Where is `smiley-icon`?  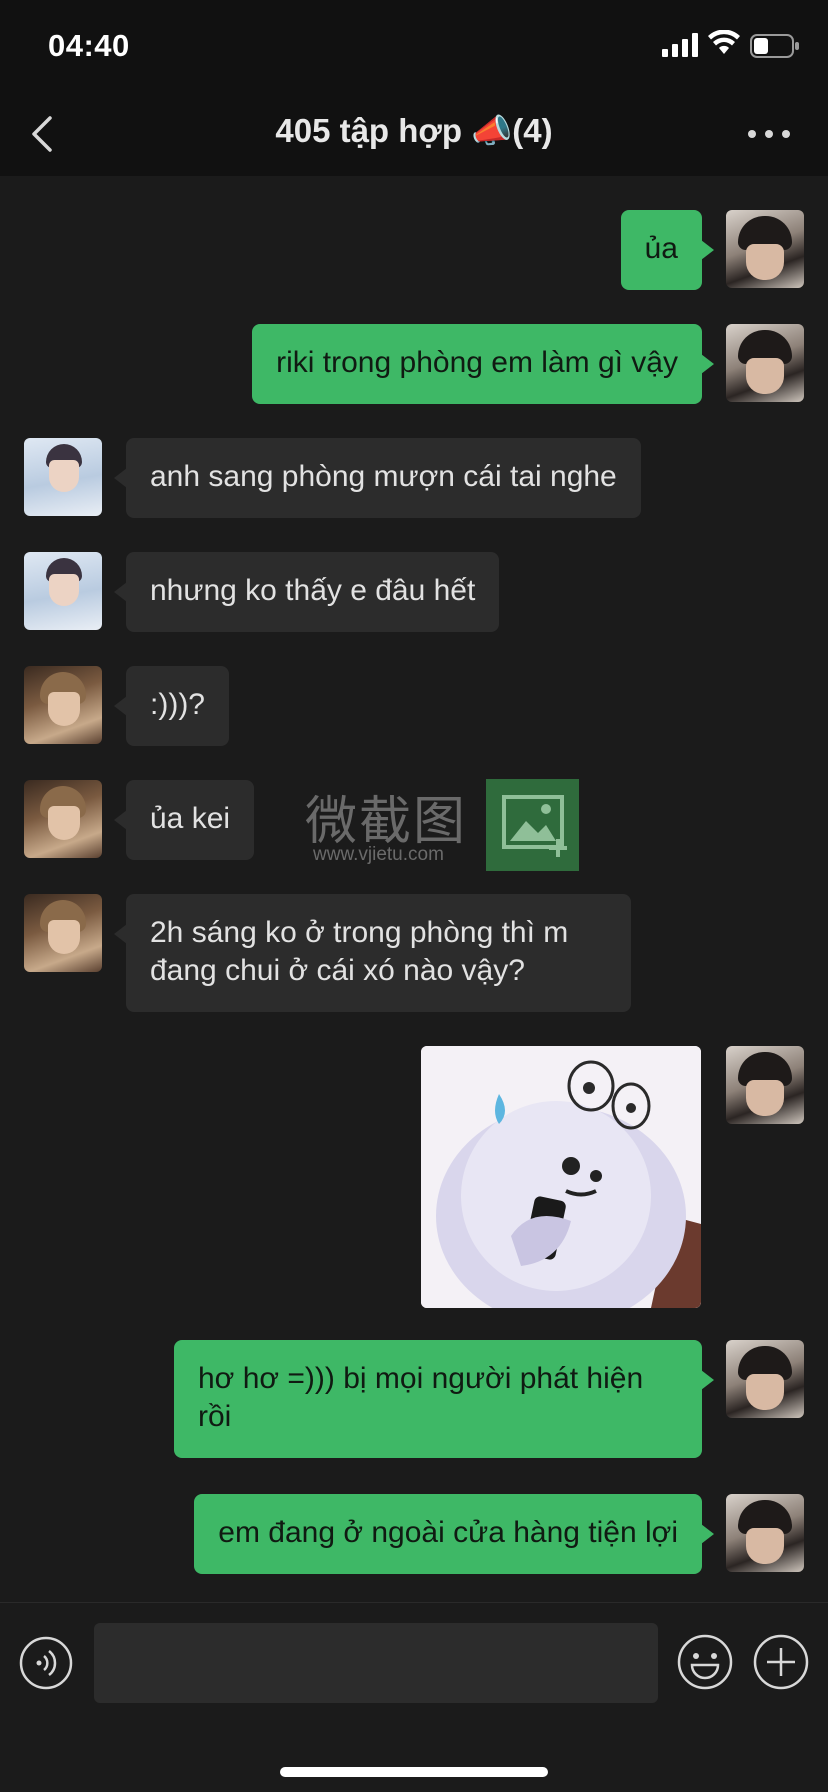 smiley-icon is located at coordinates (705, 1662).